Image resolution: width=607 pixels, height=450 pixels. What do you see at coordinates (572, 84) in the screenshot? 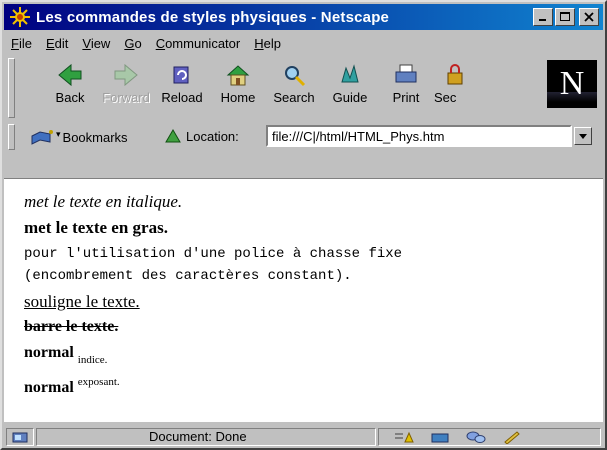
I see `netscape-logo: N` at bounding box center [572, 84].